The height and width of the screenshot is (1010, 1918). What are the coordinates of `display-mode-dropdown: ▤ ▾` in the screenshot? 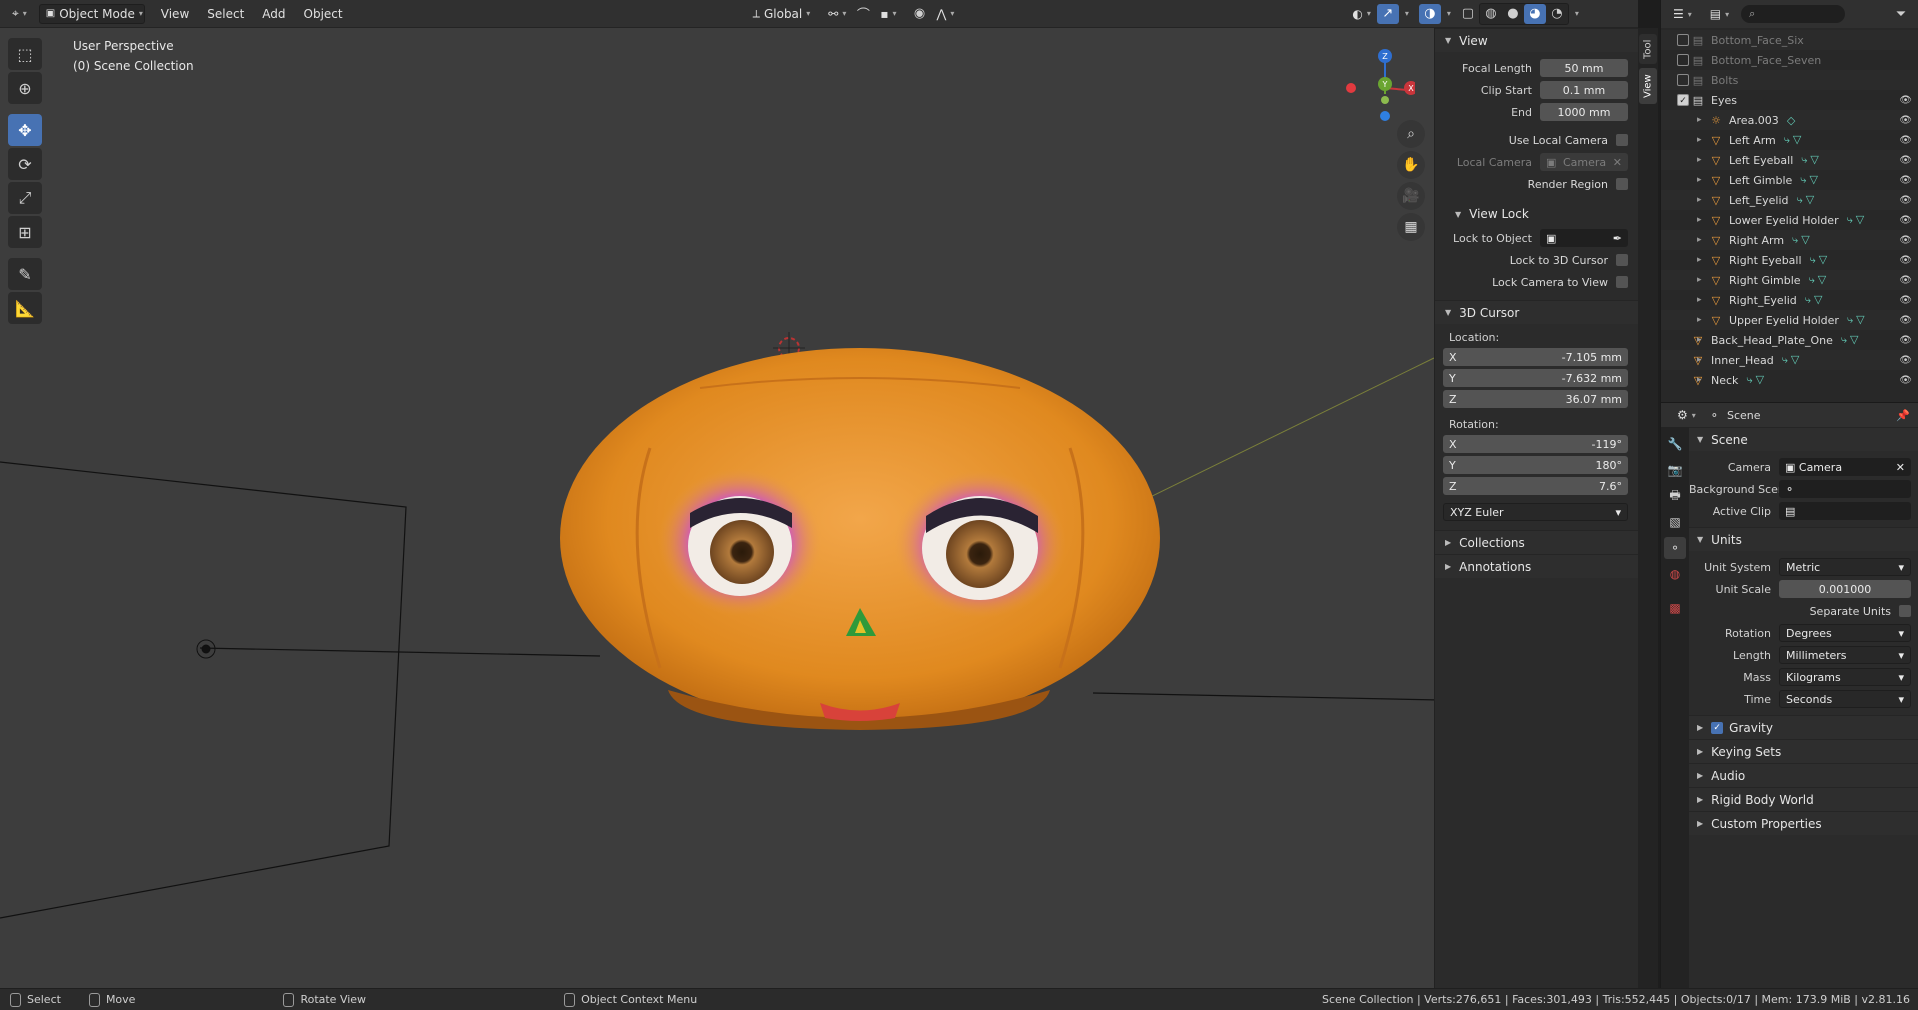 It's located at (1719, 14).